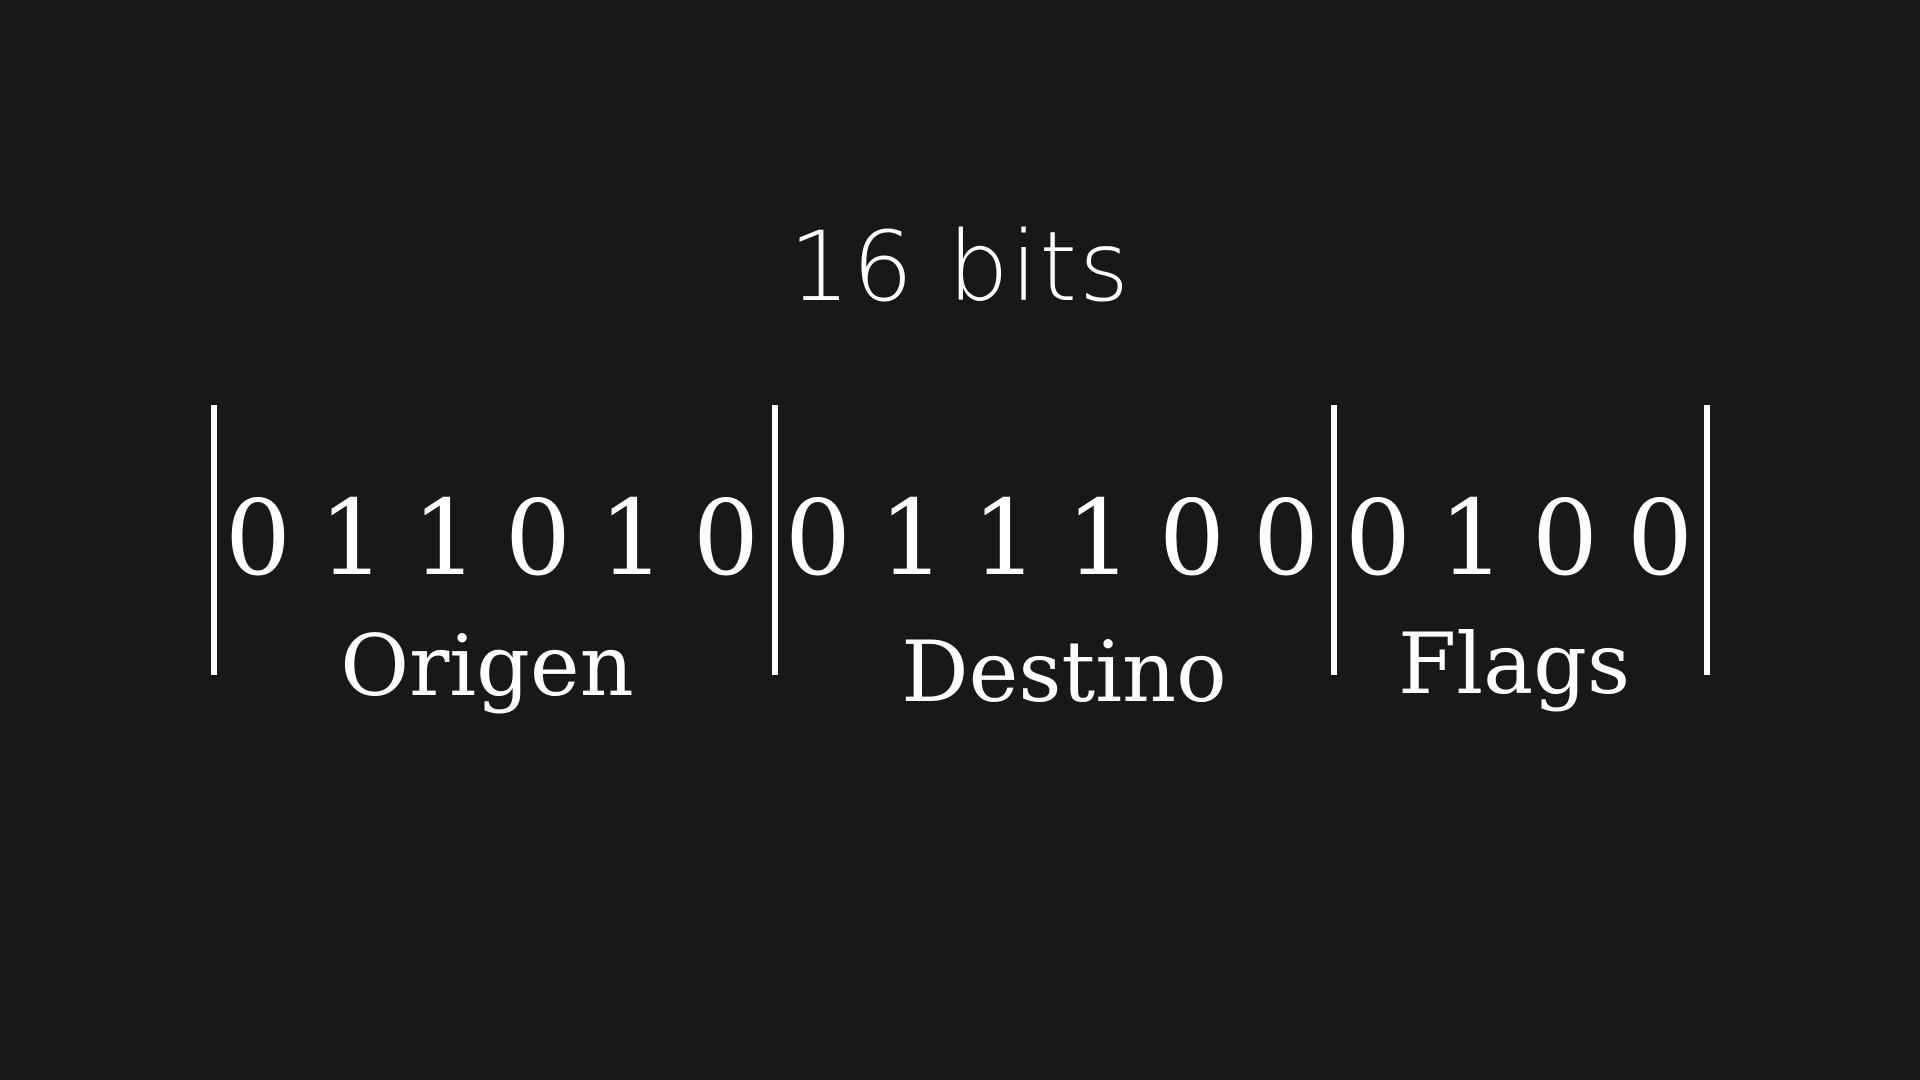 The image size is (1920, 1080). I want to click on field-divider-origen-destino, so click(775, 540).